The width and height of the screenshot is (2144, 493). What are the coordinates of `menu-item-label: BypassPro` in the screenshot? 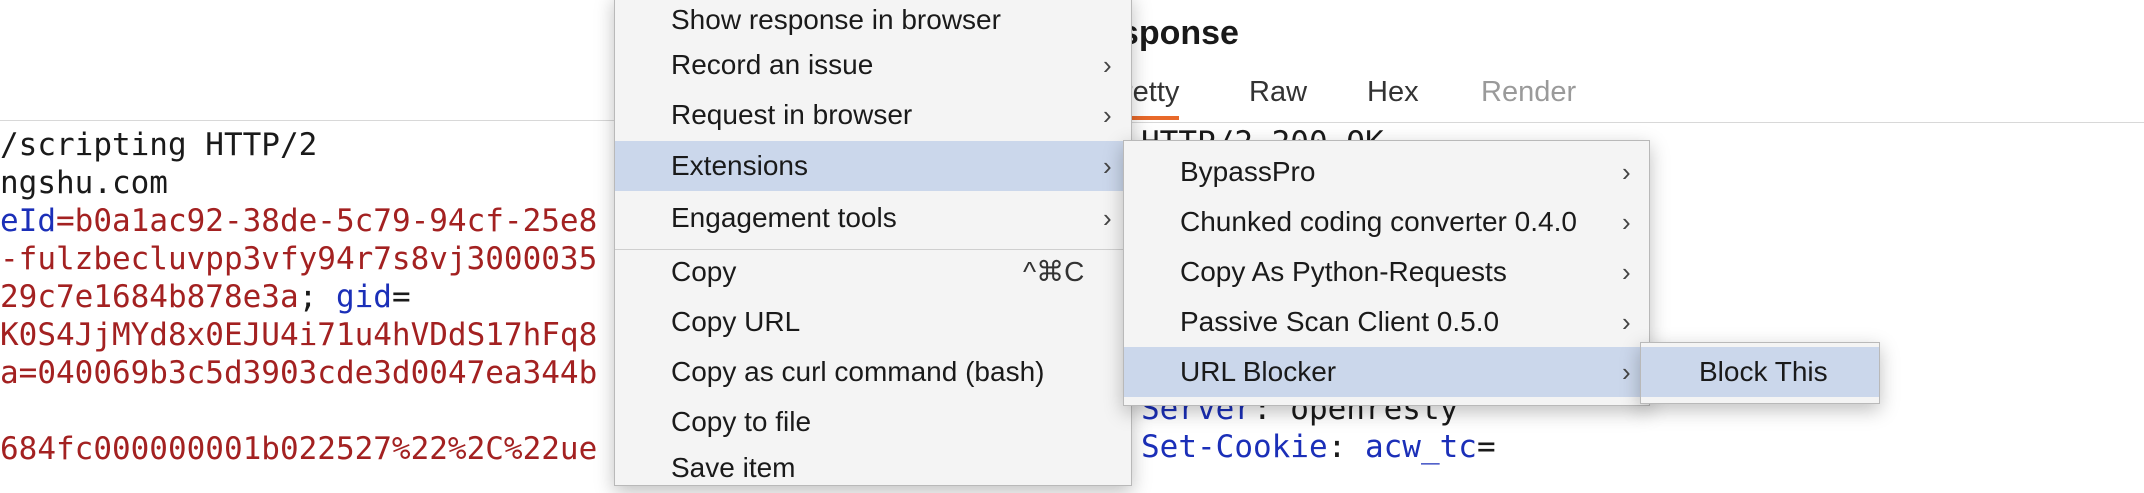 It's located at (1248, 171).